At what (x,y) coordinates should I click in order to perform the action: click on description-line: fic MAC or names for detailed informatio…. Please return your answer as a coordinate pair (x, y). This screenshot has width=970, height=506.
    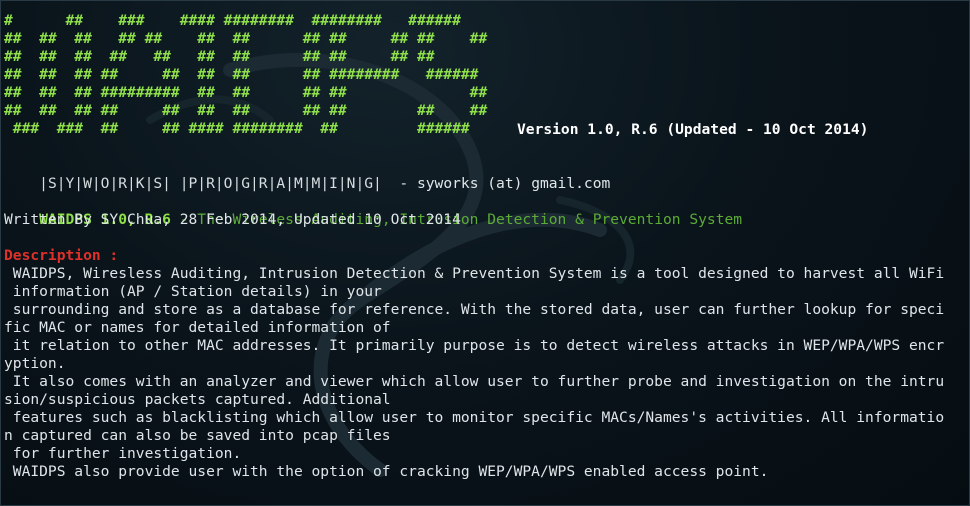
    Looking at the image, I should click on (197, 327).